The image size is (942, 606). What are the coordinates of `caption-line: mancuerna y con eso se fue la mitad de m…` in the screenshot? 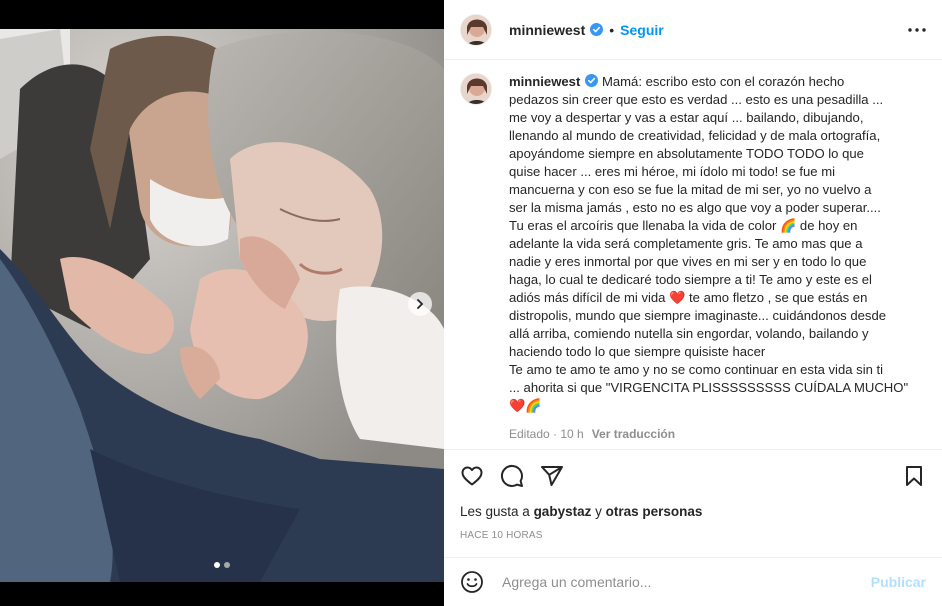 It's located at (690, 189).